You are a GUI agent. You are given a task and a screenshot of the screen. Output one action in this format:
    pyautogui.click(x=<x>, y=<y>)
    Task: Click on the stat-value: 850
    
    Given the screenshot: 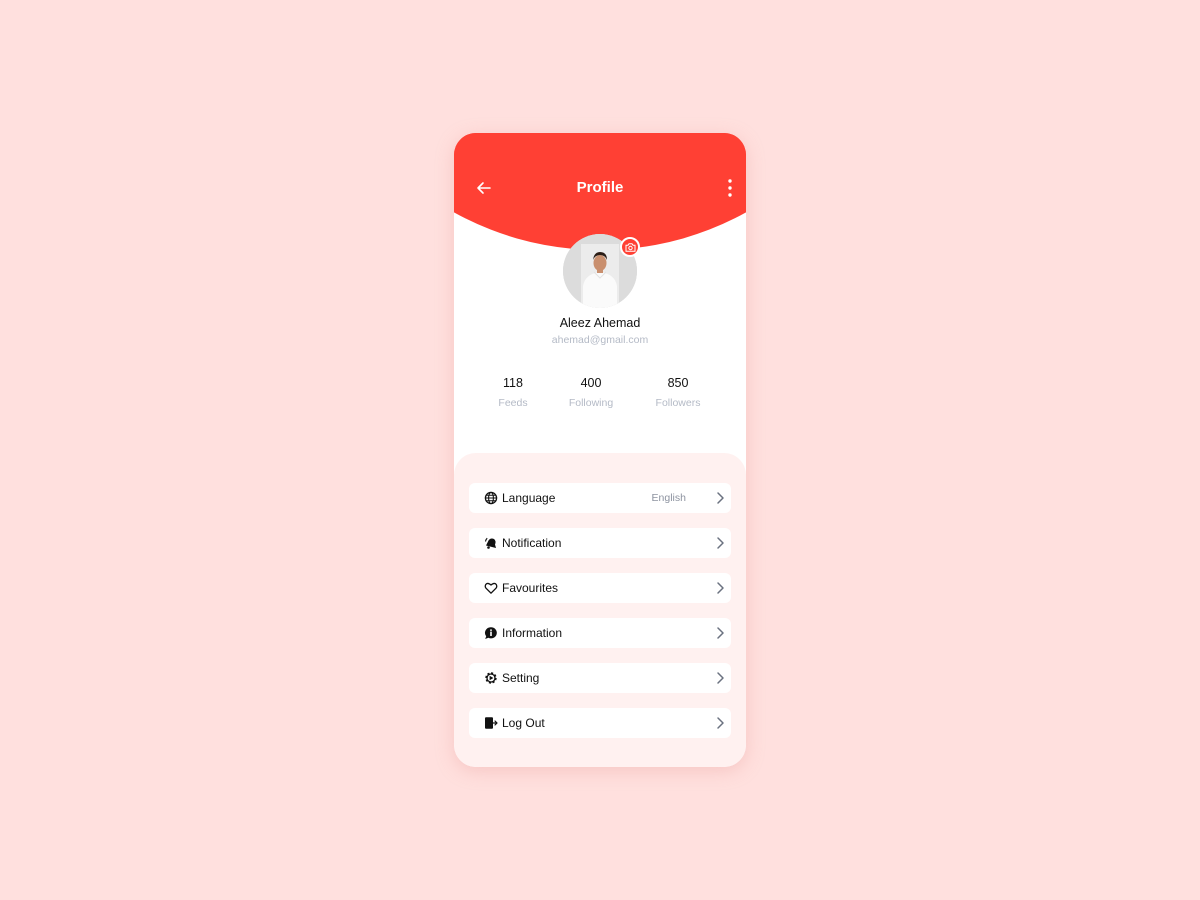 What is the action you would take?
    pyautogui.click(x=678, y=383)
    